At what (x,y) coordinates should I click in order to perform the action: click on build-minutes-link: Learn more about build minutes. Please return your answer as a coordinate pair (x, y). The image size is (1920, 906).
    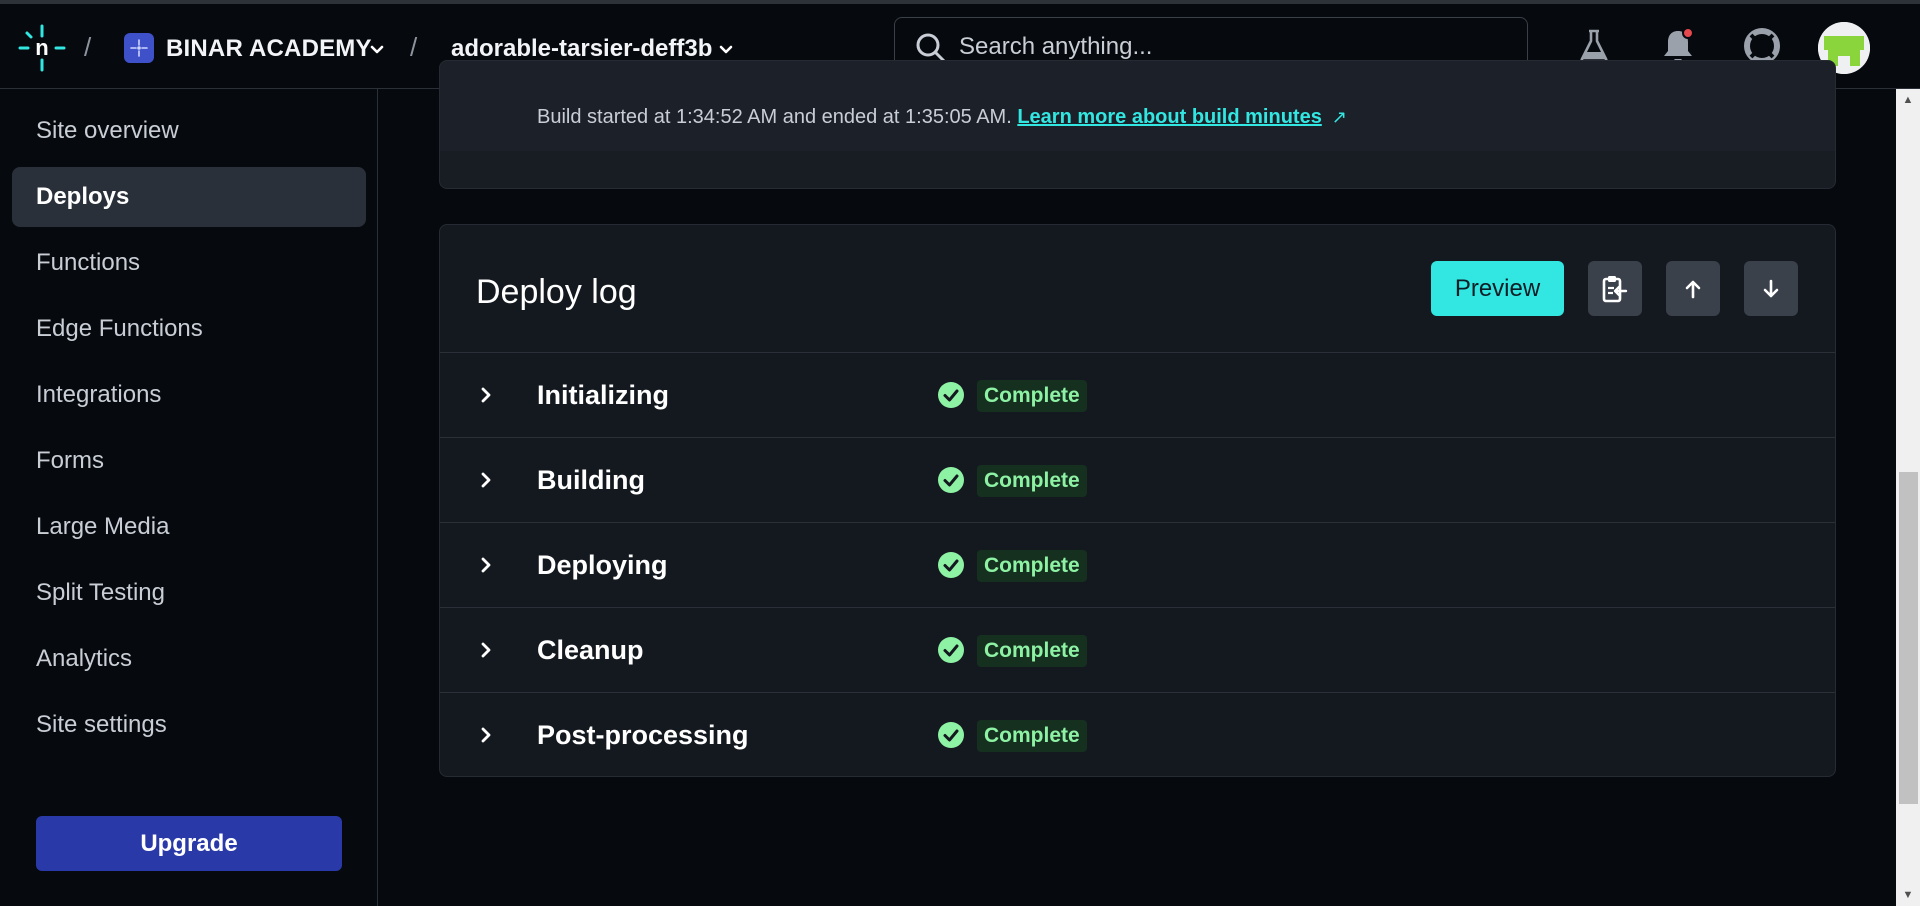
    Looking at the image, I should click on (1169, 117).